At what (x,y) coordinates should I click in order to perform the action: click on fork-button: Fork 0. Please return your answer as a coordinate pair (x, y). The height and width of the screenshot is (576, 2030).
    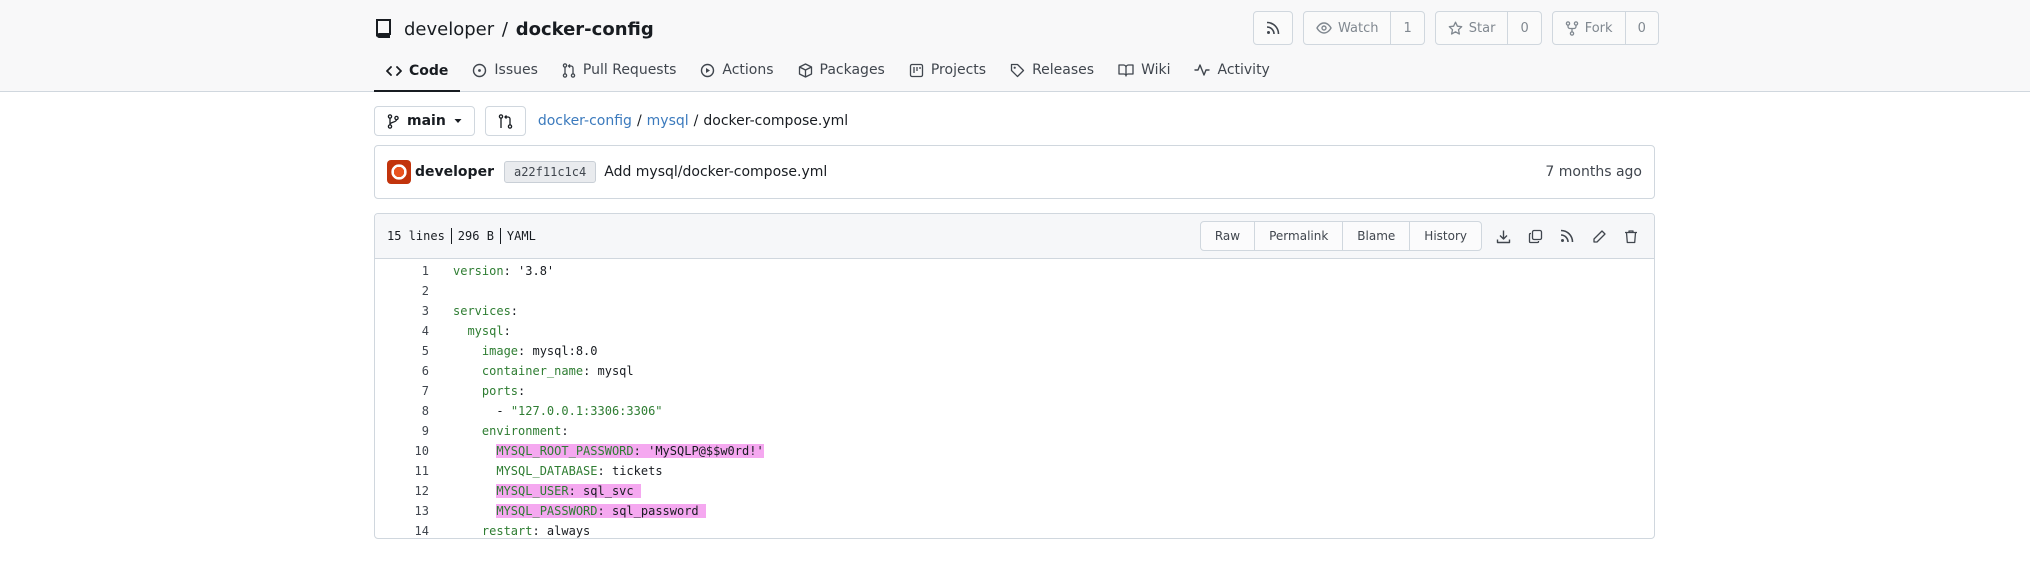
    Looking at the image, I should click on (1605, 28).